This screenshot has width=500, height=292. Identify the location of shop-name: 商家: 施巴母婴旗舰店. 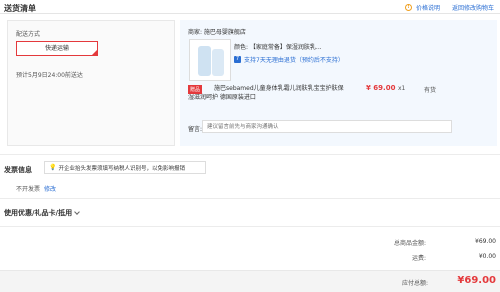
(217, 32).